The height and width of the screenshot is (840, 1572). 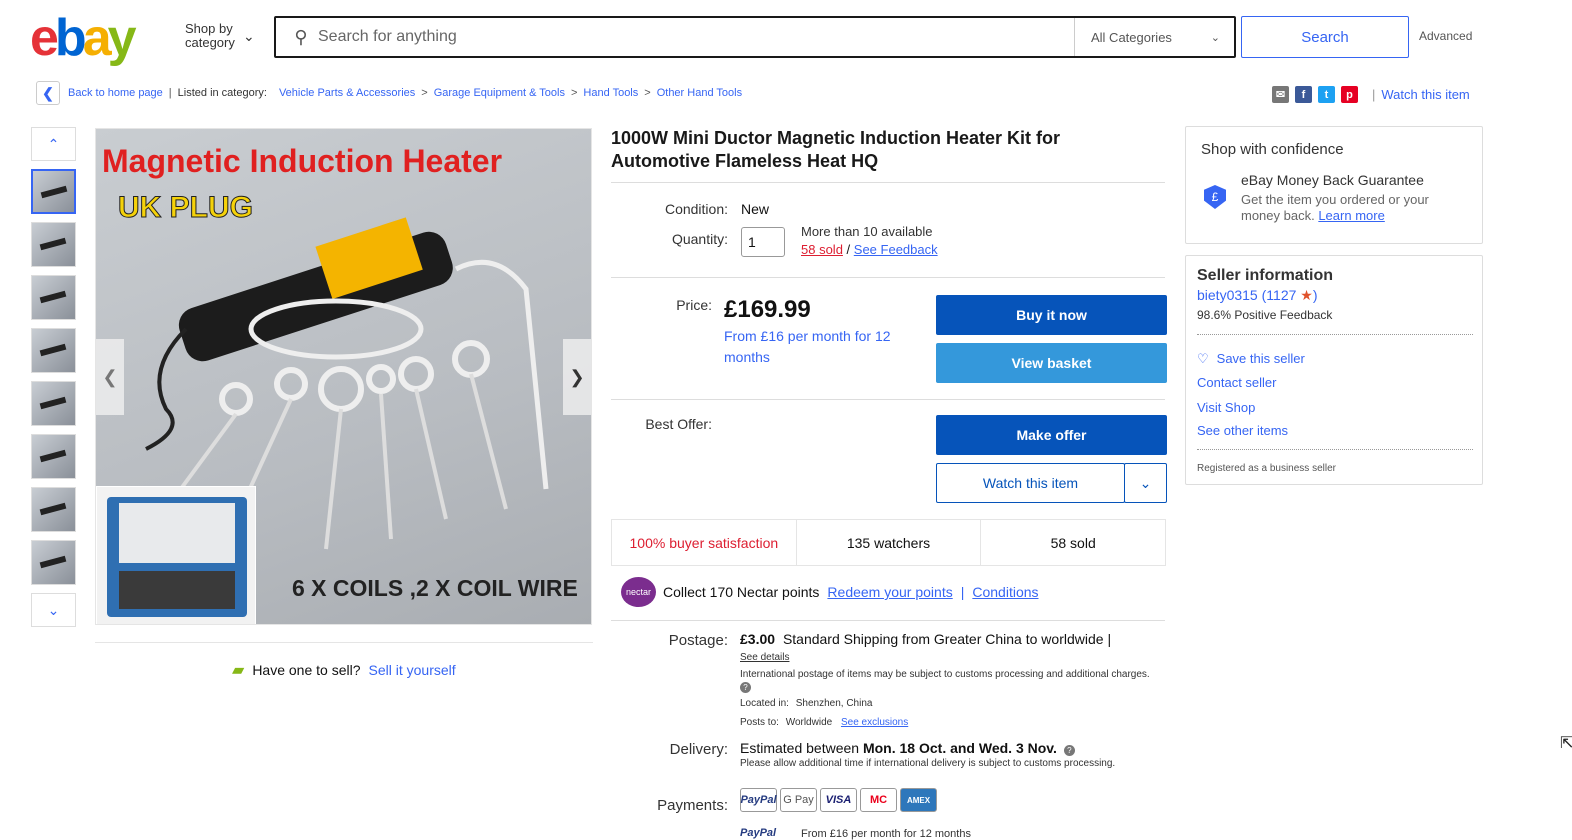 What do you see at coordinates (1303, 94) in the screenshot?
I see `facebook-icon: f` at bounding box center [1303, 94].